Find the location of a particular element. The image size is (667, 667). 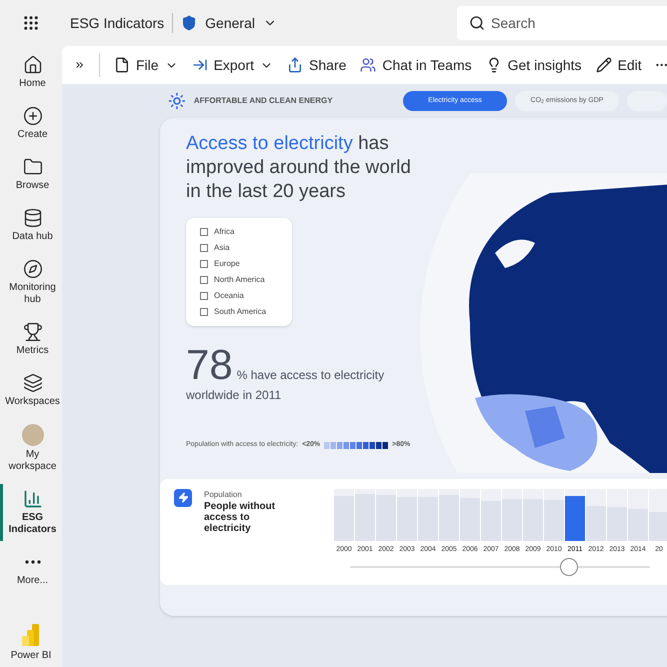

sidebar-item: Home is located at coordinates (31, 72).